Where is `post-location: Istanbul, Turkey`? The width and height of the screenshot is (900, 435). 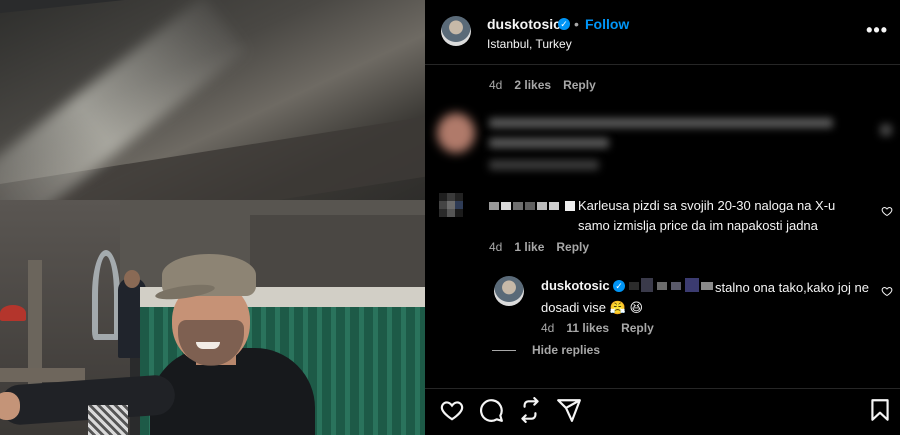
post-location: Istanbul, Turkey is located at coordinates (529, 44).